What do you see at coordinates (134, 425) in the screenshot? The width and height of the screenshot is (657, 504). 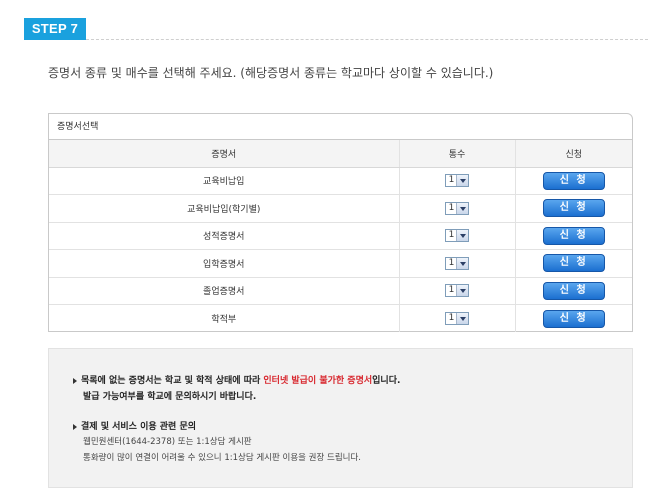 I see `notice-line-support-heading: 결제 및 서비스 이용 관련 문의` at bounding box center [134, 425].